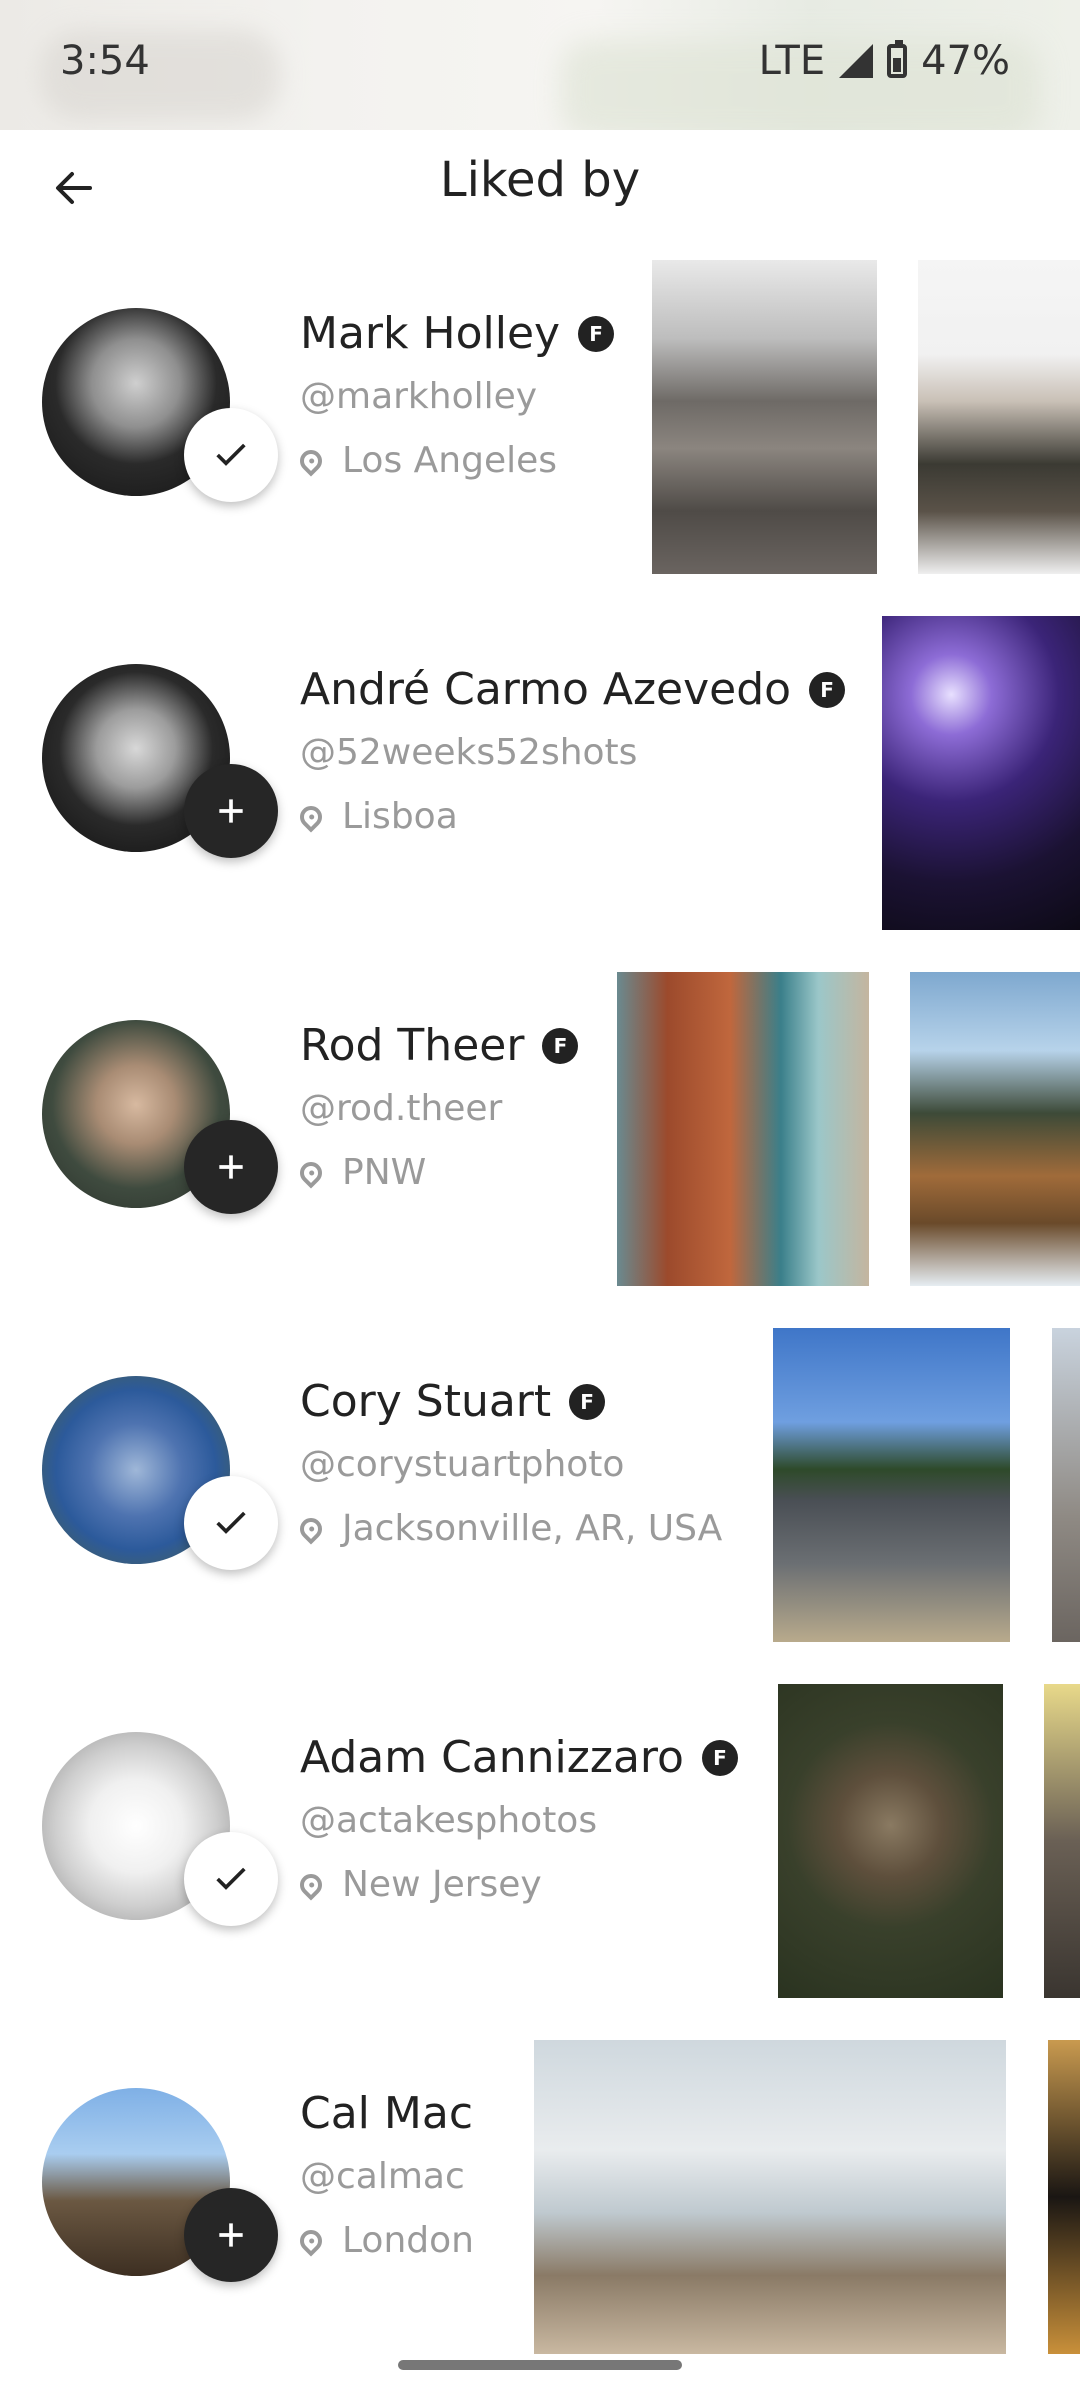 Image resolution: width=1080 pixels, height=2400 pixels. I want to click on network-label: LTE, so click(792, 61).